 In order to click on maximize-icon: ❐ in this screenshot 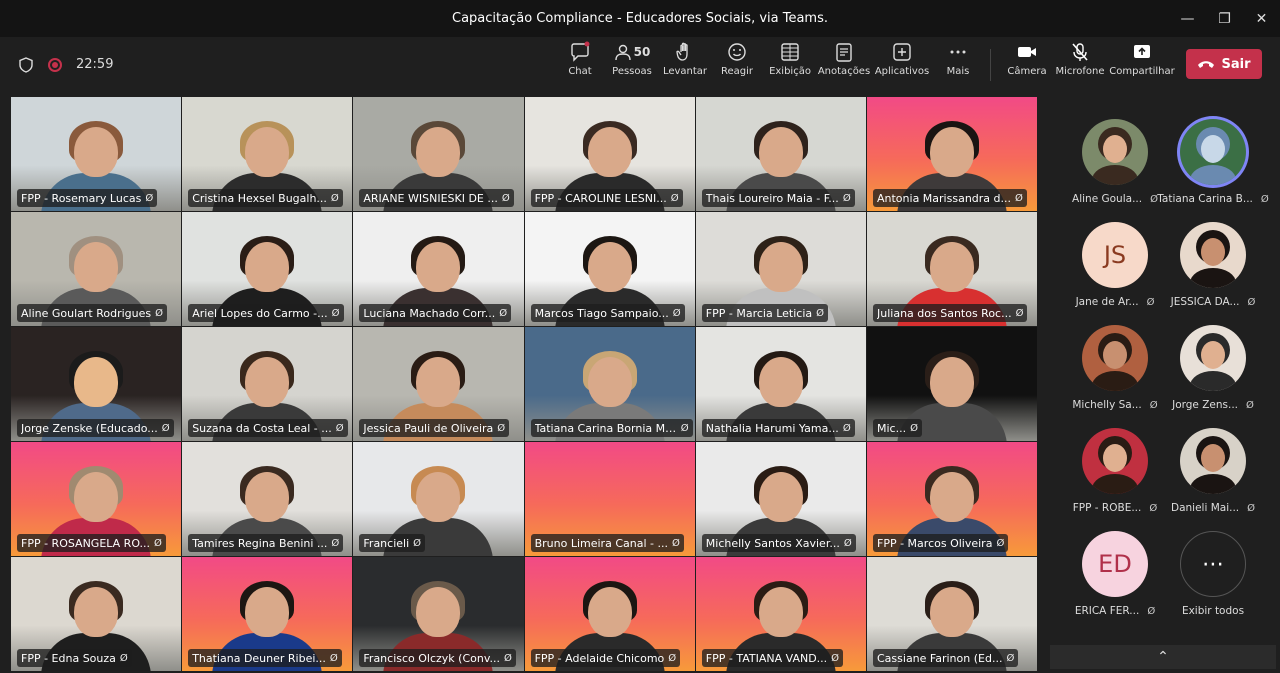, I will do `click(1224, 18)`.